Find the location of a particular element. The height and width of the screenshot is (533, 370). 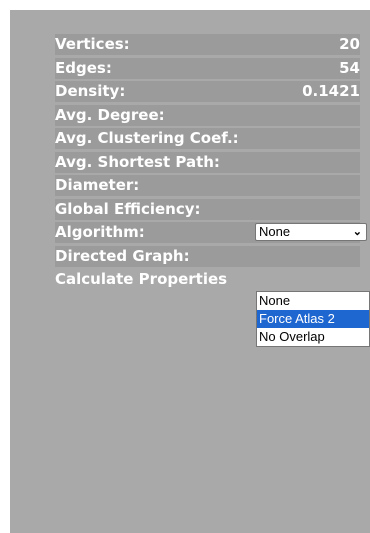

diameter-label: Diameter: is located at coordinates (97, 185).